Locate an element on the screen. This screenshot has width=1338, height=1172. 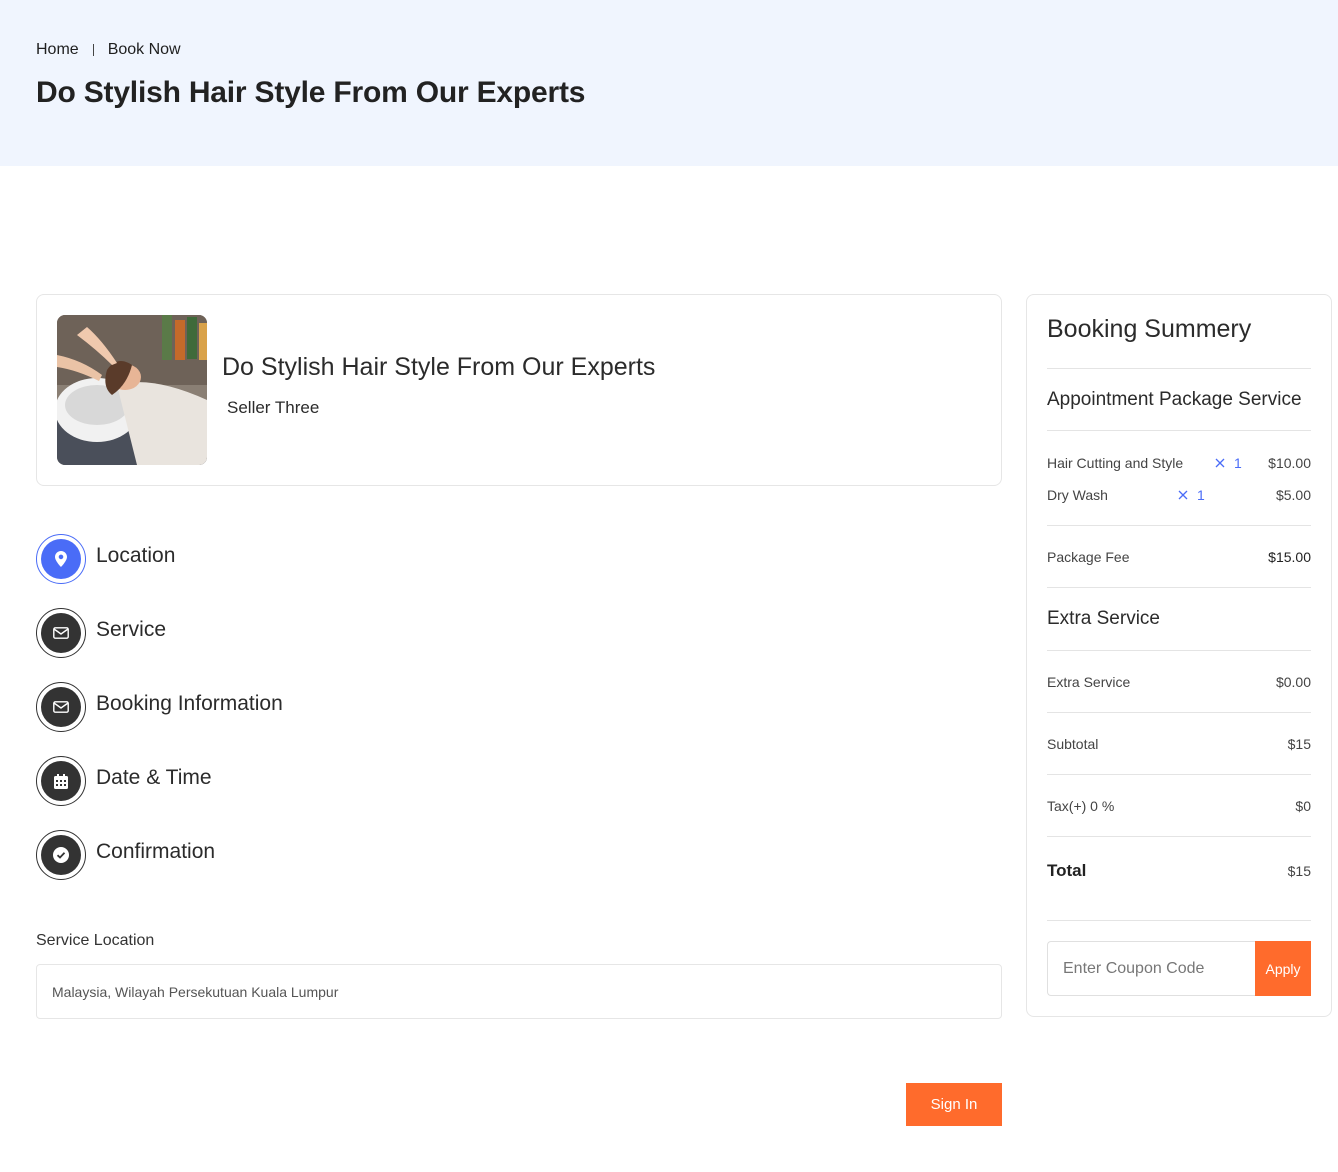
step-label: Service is located at coordinates (131, 629).